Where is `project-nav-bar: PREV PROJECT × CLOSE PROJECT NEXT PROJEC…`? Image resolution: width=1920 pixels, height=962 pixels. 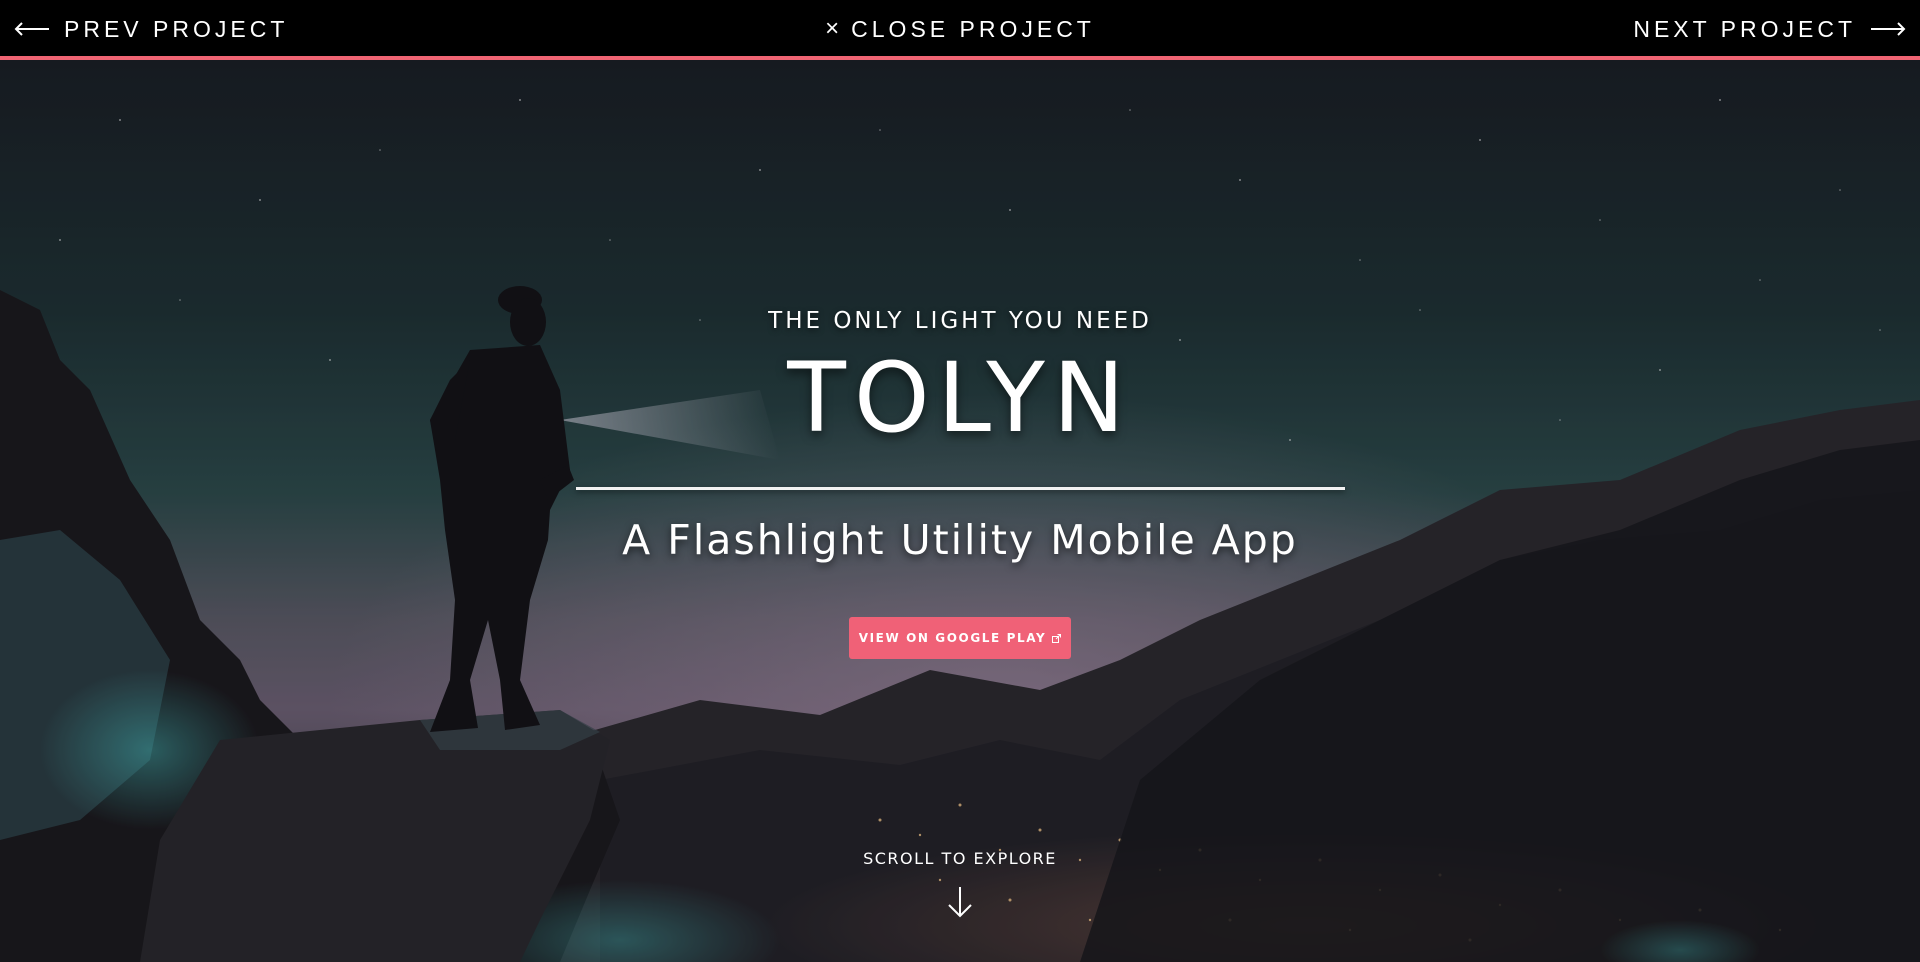 project-nav-bar: PREV PROJECT × CLOSE PROJECT NEXT PROJEC… is located at coordinates (960, 30).